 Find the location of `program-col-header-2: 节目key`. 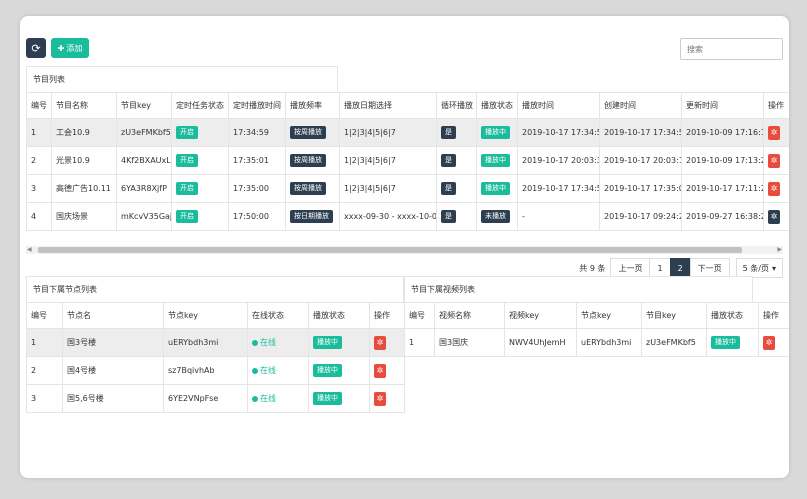

program-col-header-2: 节目key is located at coordinates (144, 105).